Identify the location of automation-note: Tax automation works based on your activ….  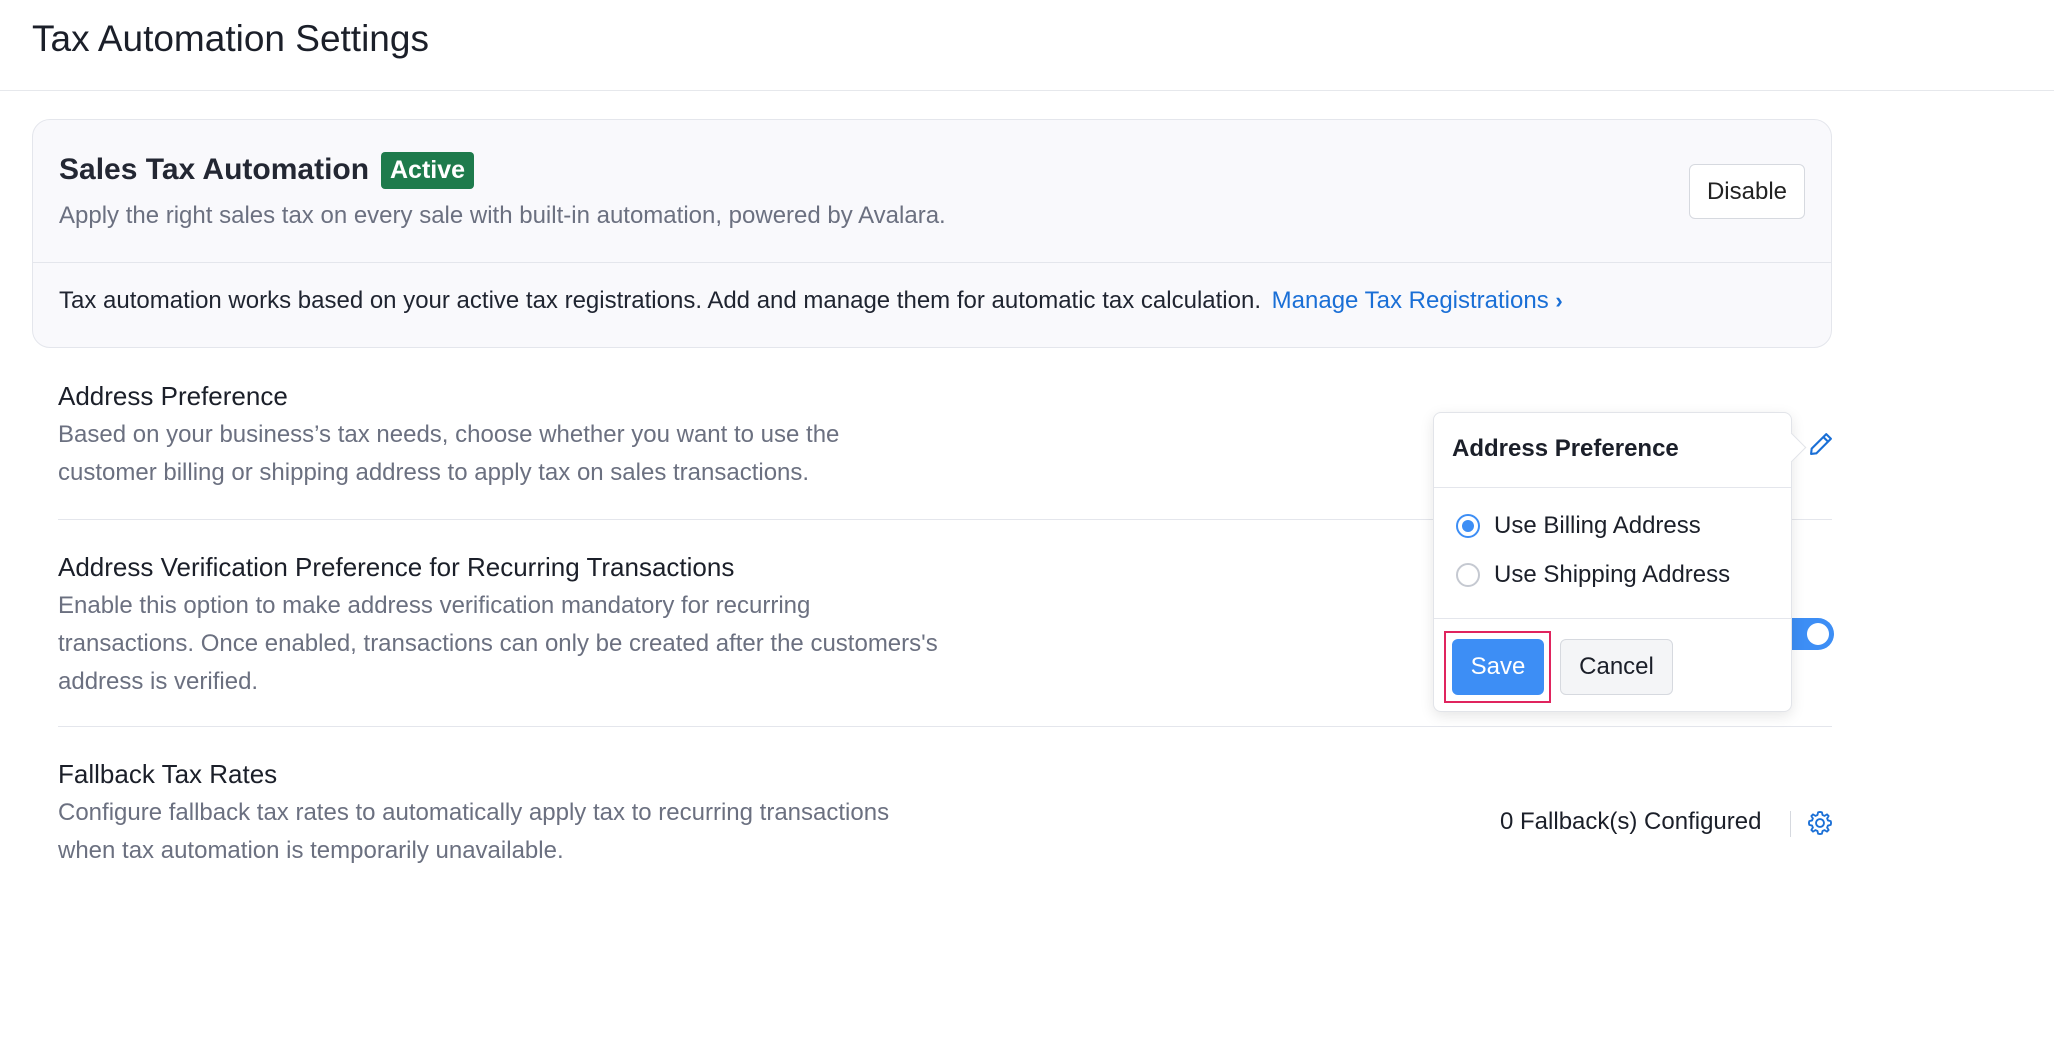
(811, 301).